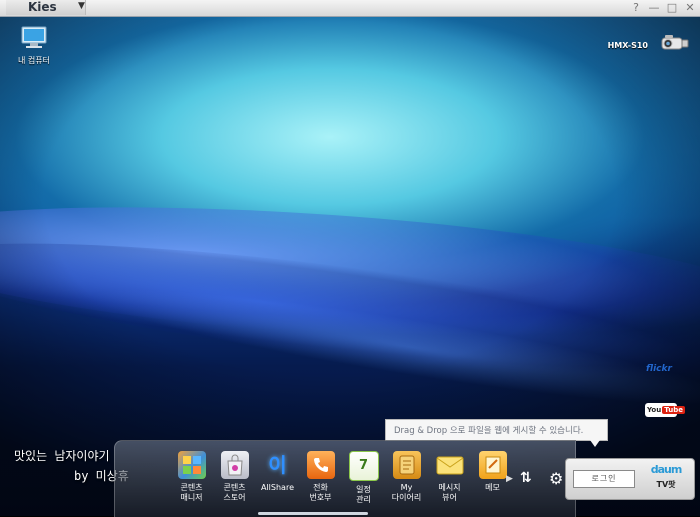 This screenshot has height=517, width=700. I want to click on content-manager-icon, so click(191, 465).